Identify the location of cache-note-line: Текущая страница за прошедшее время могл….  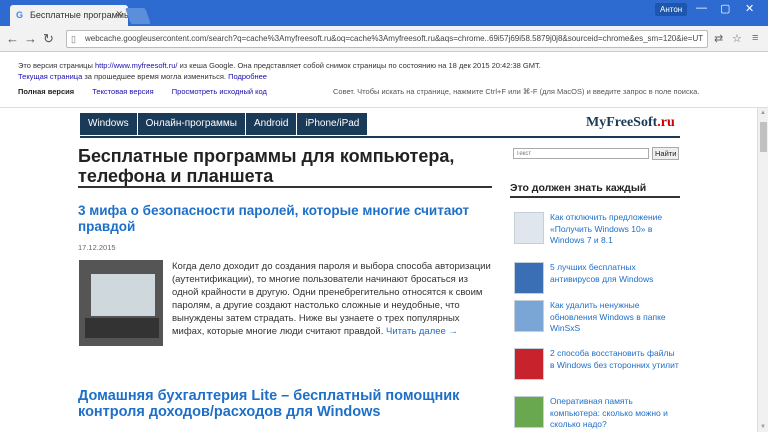
(142, 76).